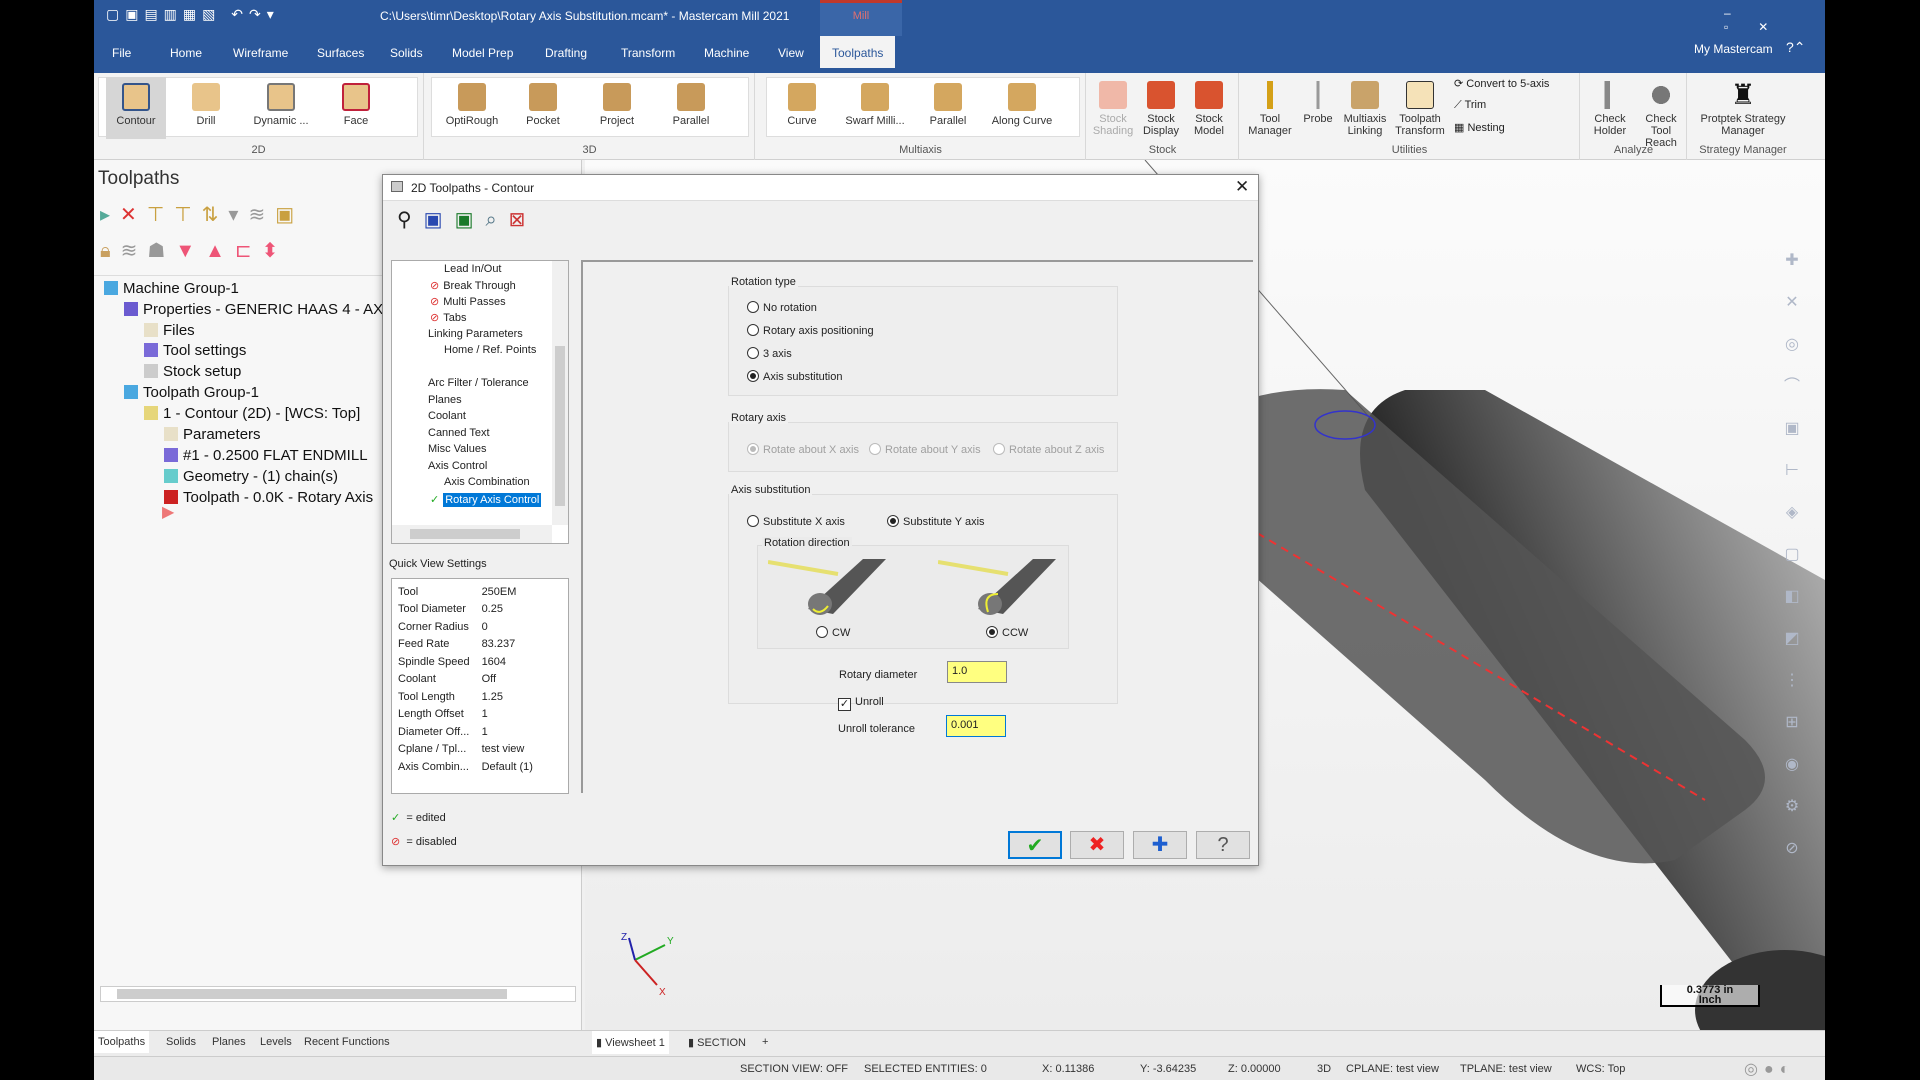 The height and width of the screenshot is (1080, 1920). I want to click on unroll-checkbox: ✓ Unroll, so click(861, 703).